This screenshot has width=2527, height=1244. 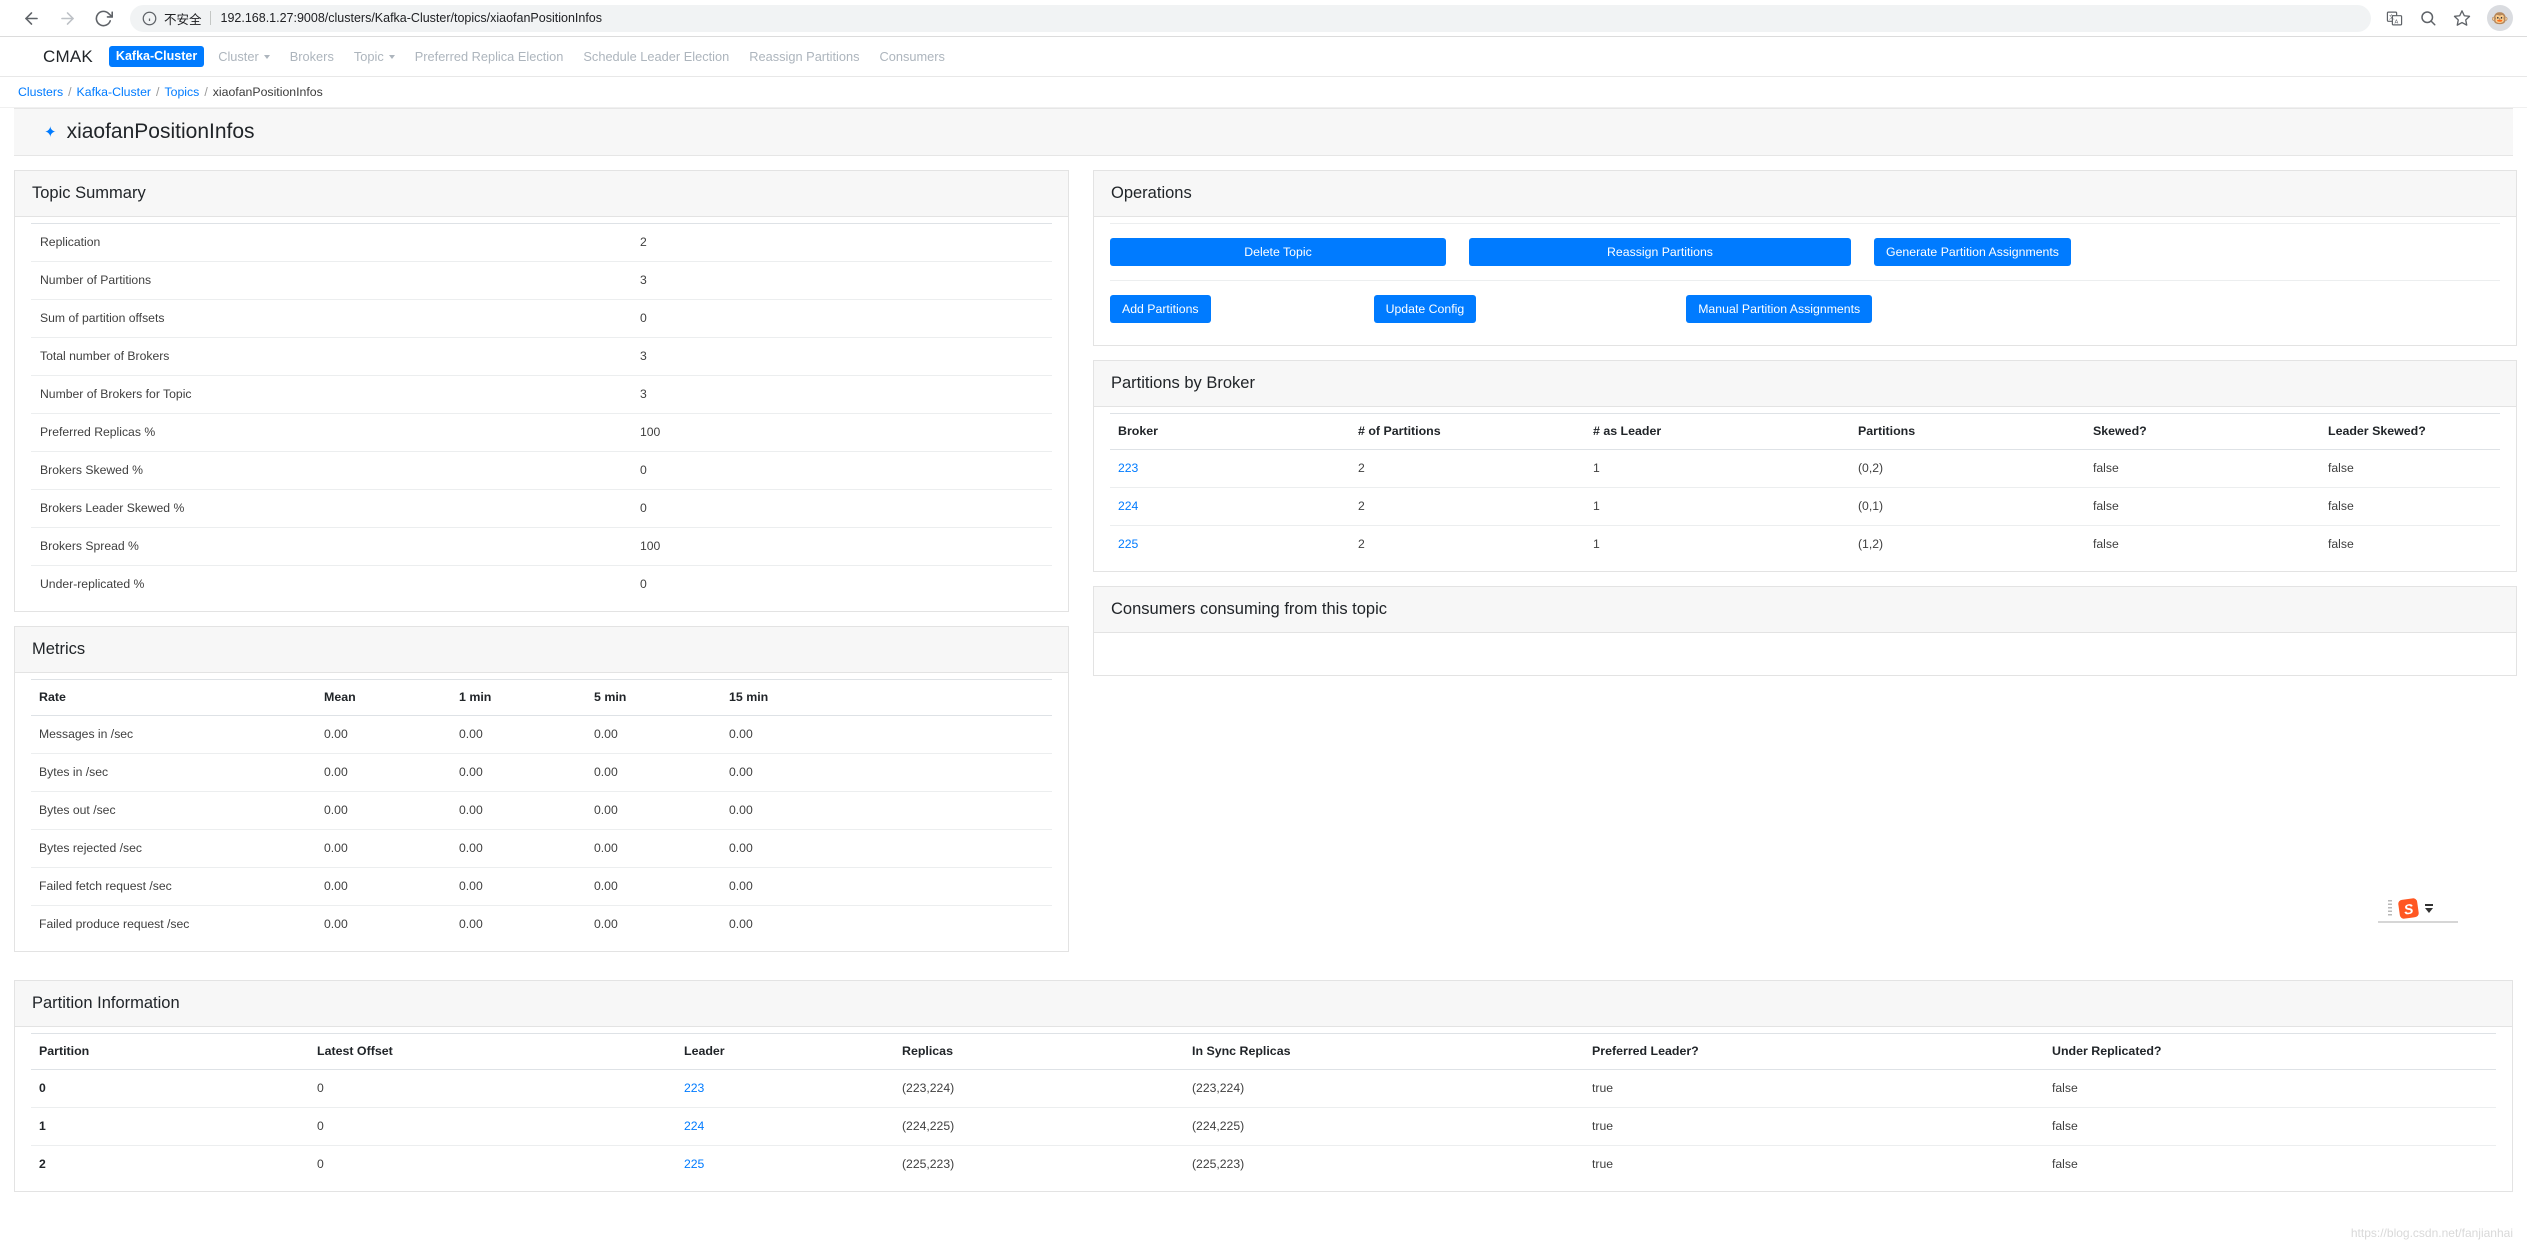 I want to click on generate-partition-assignments-button: Generate Partition Assignments, so click(x=1972, y=252).